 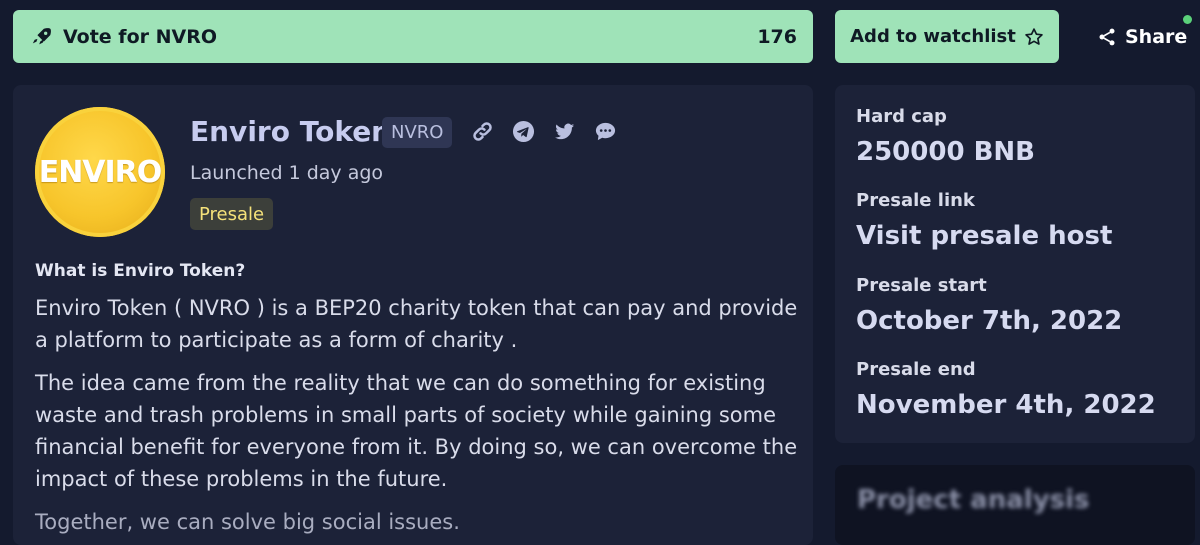 What do you see at coordinates (921, 285) in the screenshot?
I see `presale-start-label: Presale start` at bounding box center [921, 285].